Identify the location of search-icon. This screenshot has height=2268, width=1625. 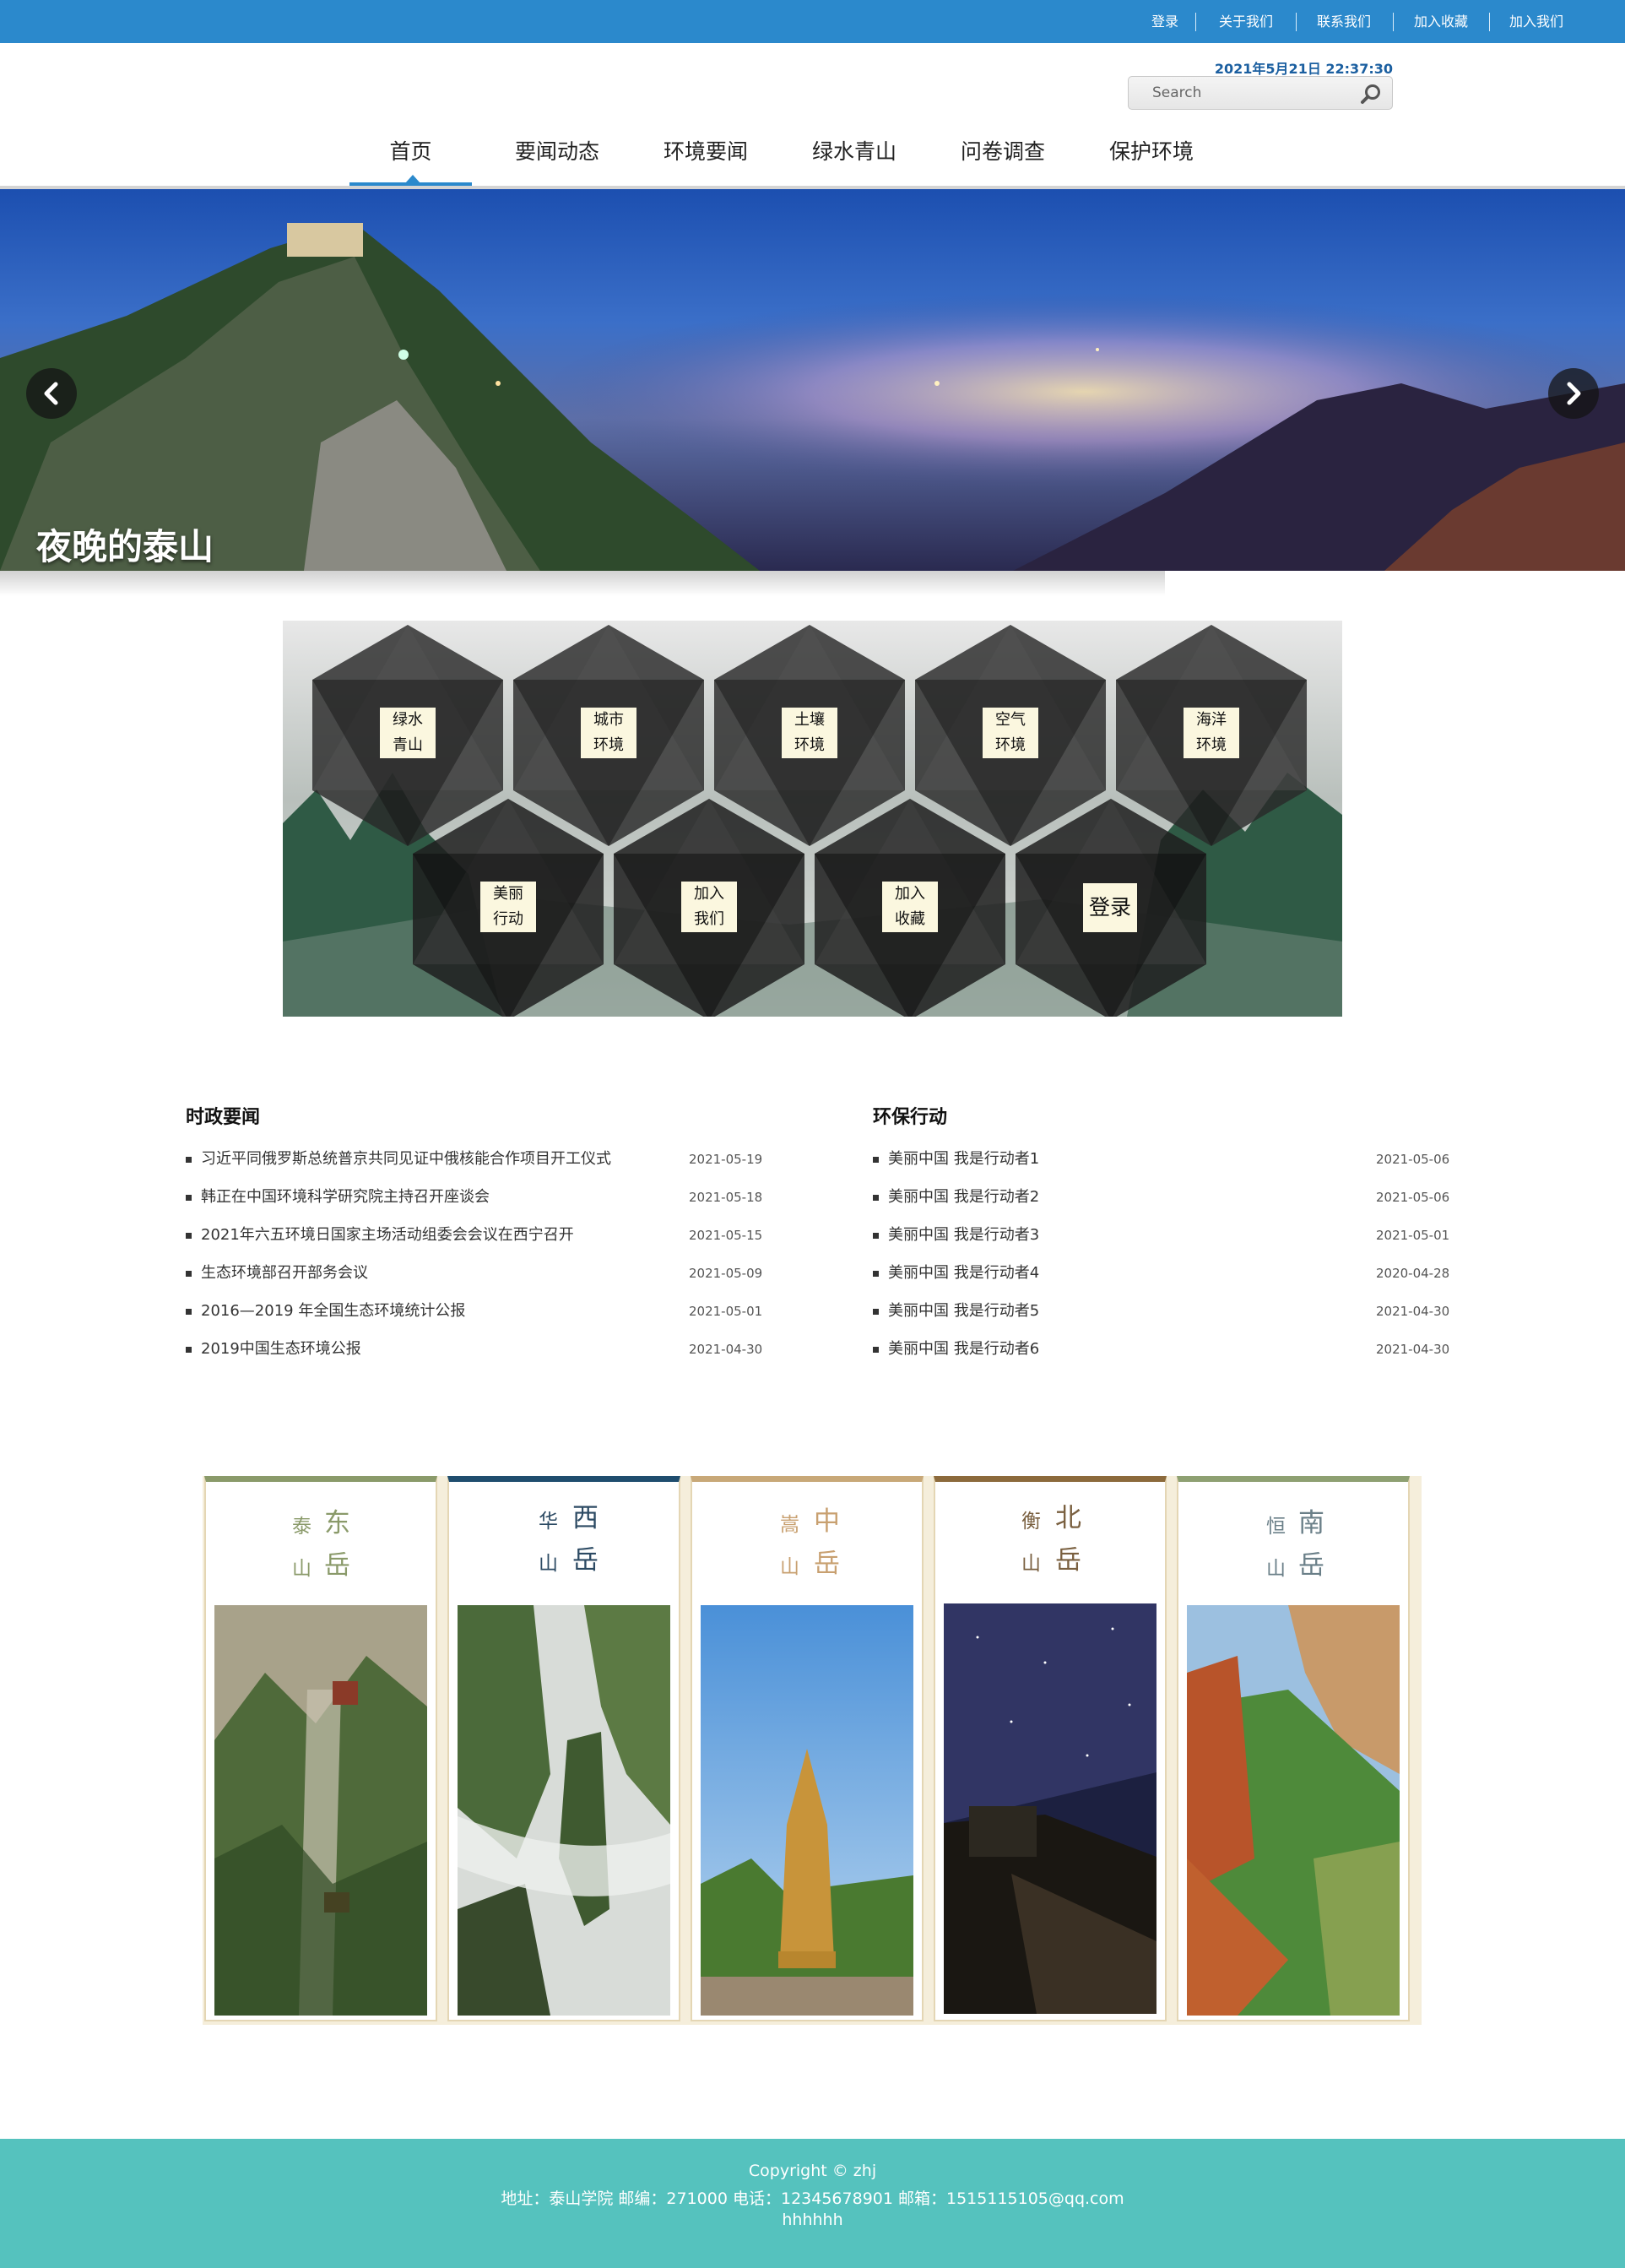
(1371, 93).